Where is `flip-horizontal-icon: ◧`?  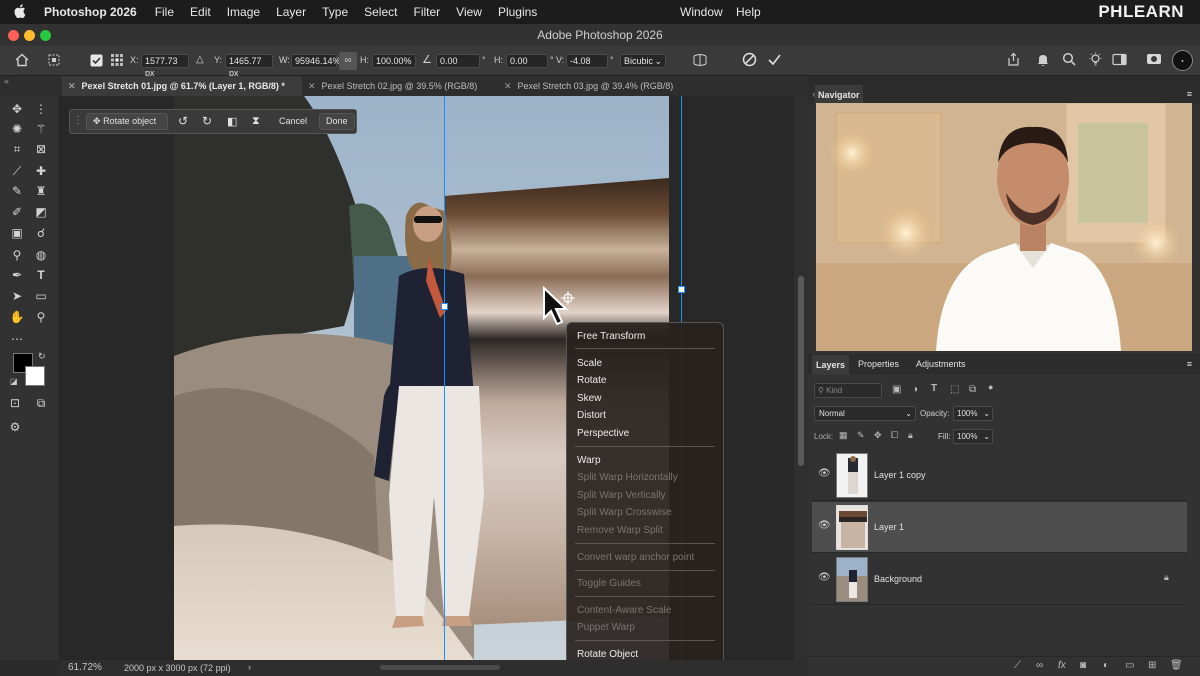
flip-horizontal-icon: ◧ is located at coordinates (232, 121).